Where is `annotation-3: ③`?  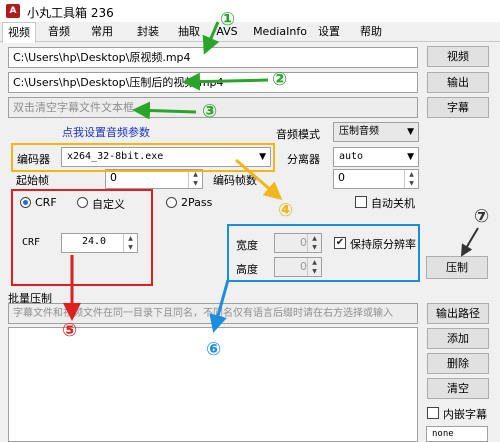 annotation-3: ③ is located at coordinates (210, 111).